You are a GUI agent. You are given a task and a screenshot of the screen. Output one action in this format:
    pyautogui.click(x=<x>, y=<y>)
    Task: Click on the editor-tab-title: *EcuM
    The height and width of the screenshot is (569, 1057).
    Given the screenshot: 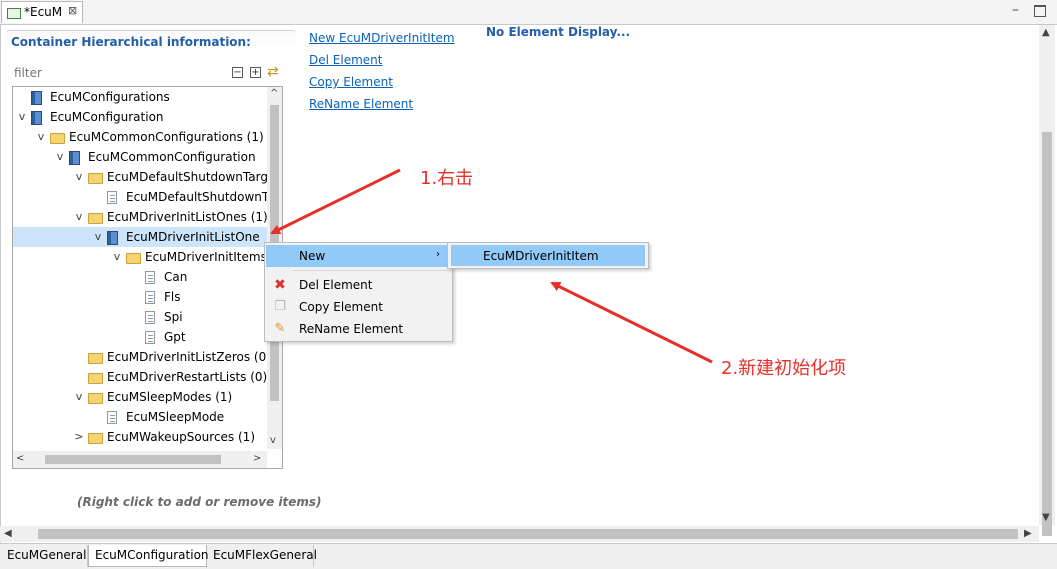 What is the action you would take?
    pyautogui.click(x=43, y=12)
    